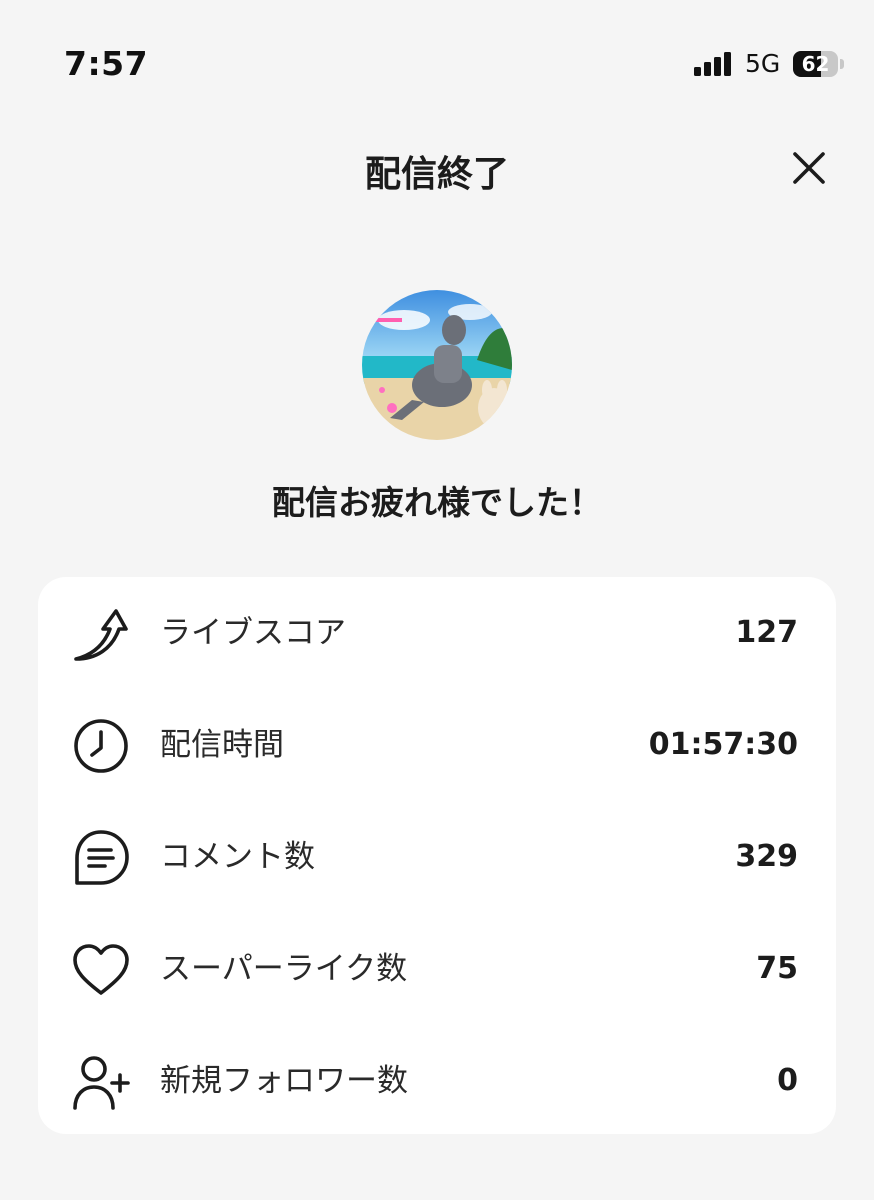 This screenshot has height=1200, width=874. Describe the element at coordinates (284, 969) in the screenshot. I see `stat-label: スーパーライク数` at that location.